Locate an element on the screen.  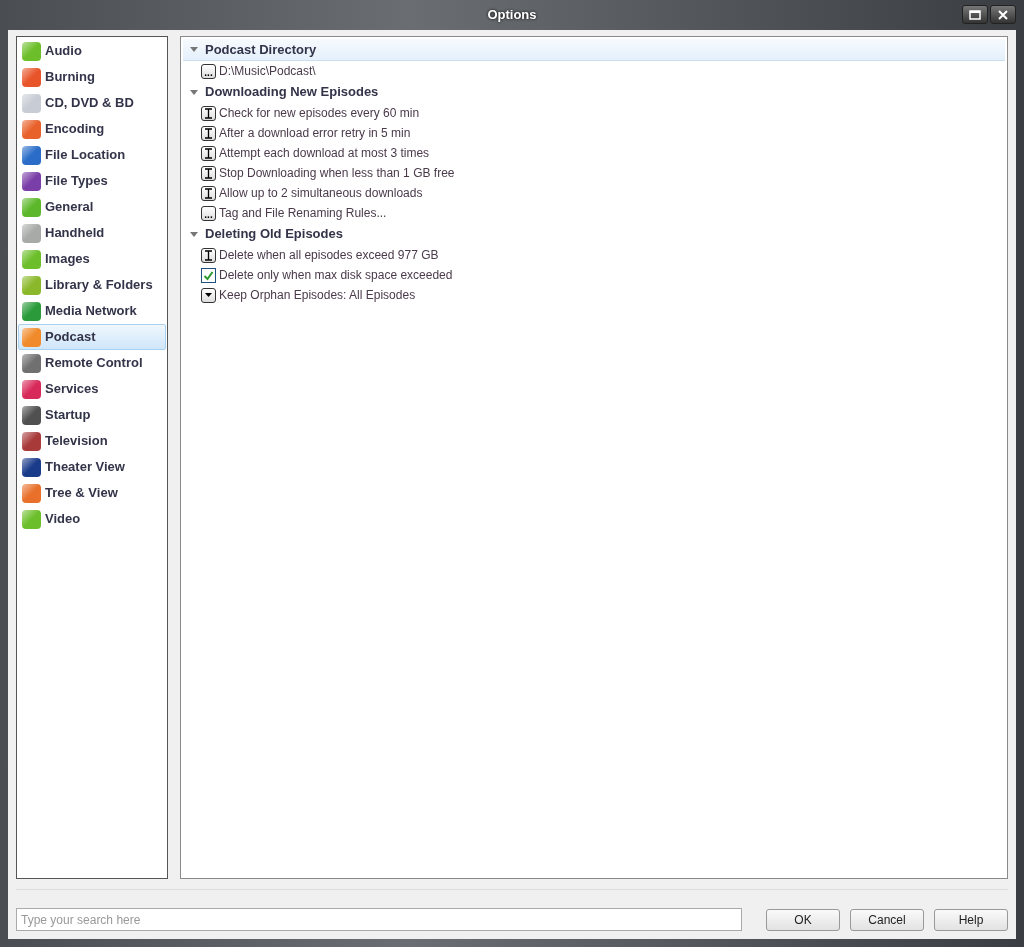
section-header-bar: Deleting Old Episodes is located at coordinates (594, 234).